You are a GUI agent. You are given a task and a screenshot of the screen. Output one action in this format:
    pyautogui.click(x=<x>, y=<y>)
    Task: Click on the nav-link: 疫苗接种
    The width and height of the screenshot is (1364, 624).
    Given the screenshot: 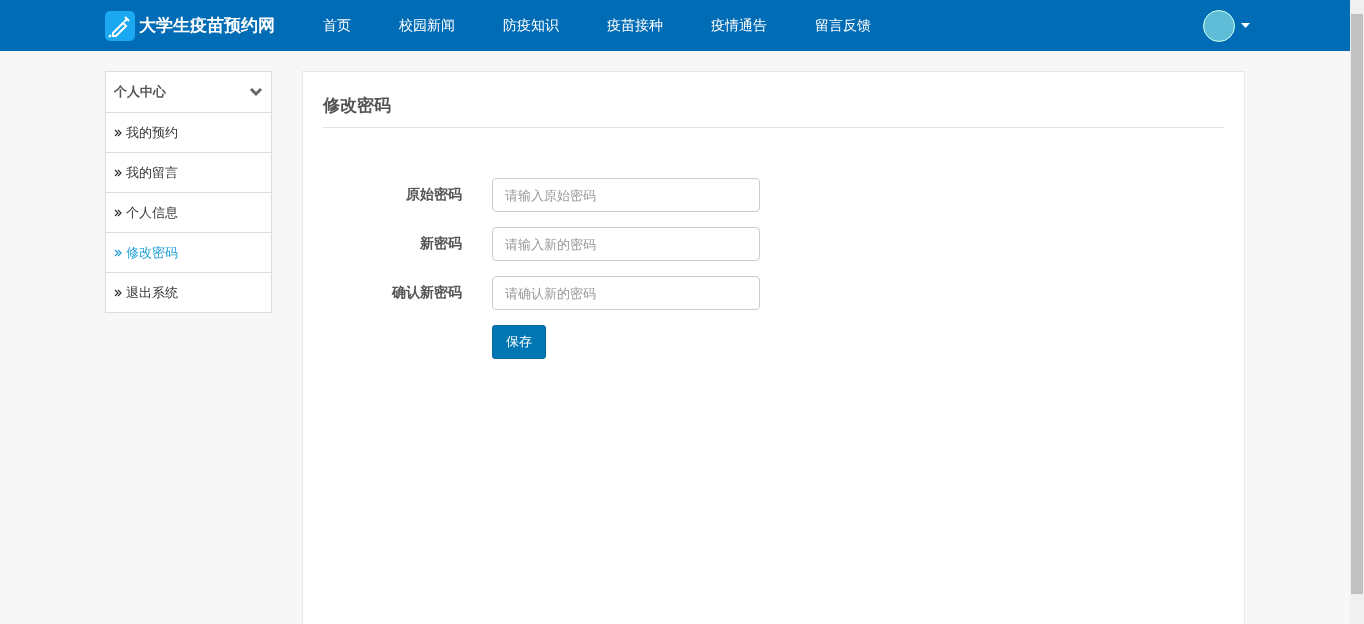 What is the action you would take?
    pyautogui.click(x=635, y=25)
    